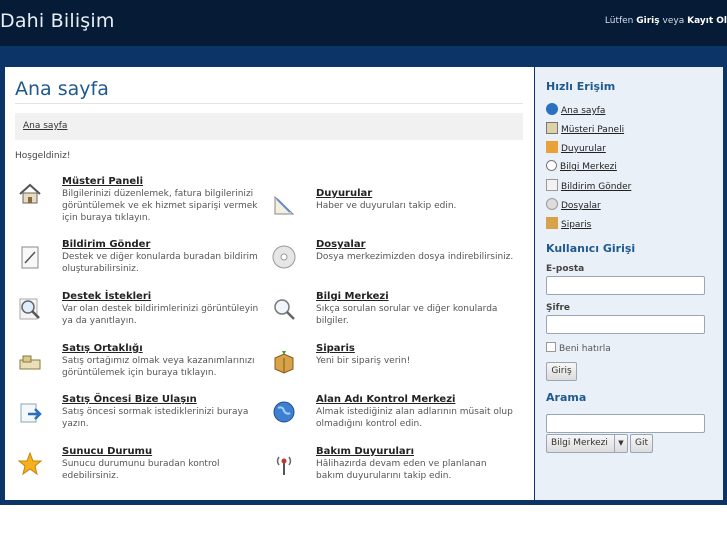 This screenshot has height=545, width=727. Describe the element at coordinates (591, 248) in the screenshot. I see `login-title: Kullanıcı Girişi` at that location.